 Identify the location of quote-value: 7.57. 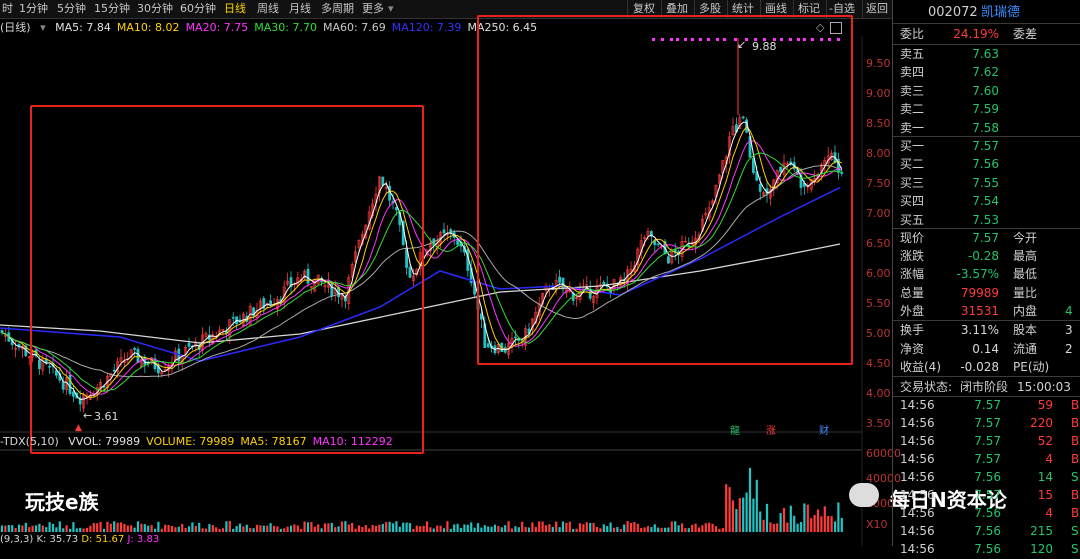
(985, 238).